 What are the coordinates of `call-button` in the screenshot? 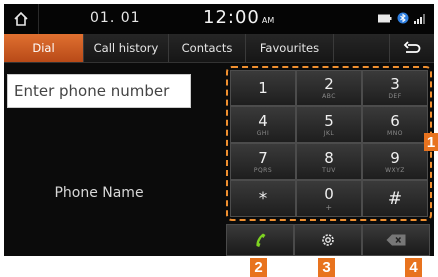 It's located at (260, 240).